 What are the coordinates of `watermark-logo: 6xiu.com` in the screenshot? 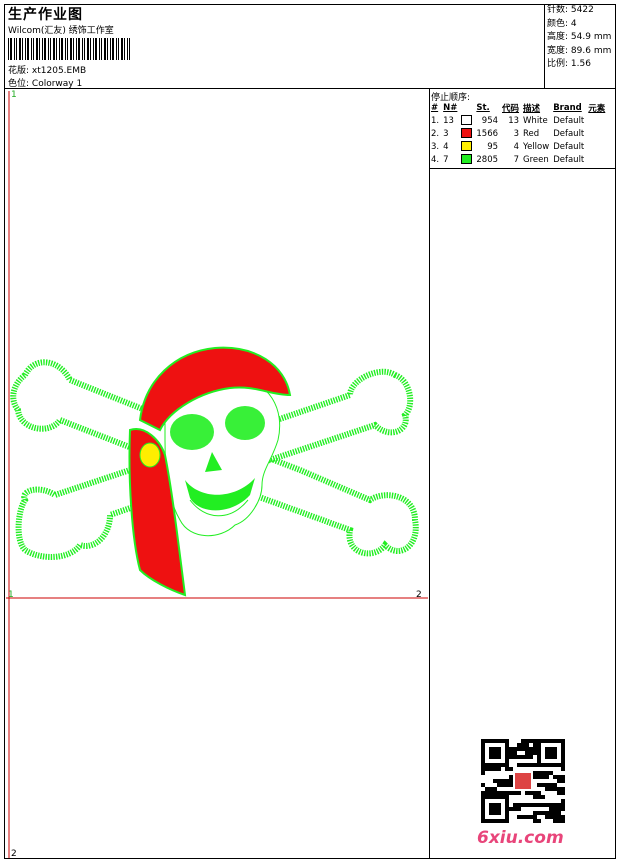 It's located at (520, 838).